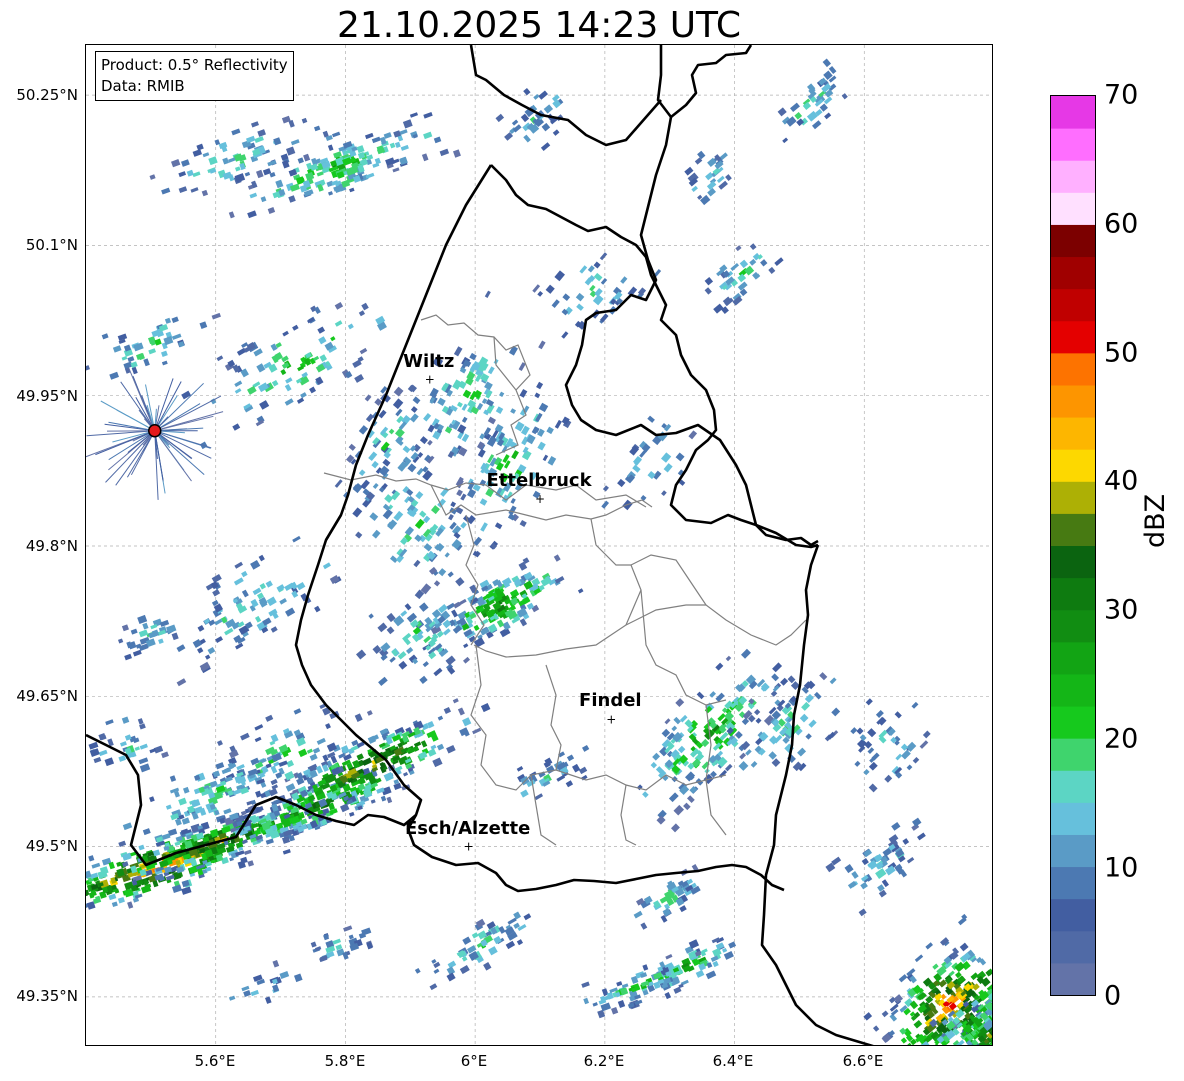  What do you see at coordinates (733, 1061) in the screenshot?
I see `lon-tick-label: 6.4°E` at bounding box center [733, 1061].